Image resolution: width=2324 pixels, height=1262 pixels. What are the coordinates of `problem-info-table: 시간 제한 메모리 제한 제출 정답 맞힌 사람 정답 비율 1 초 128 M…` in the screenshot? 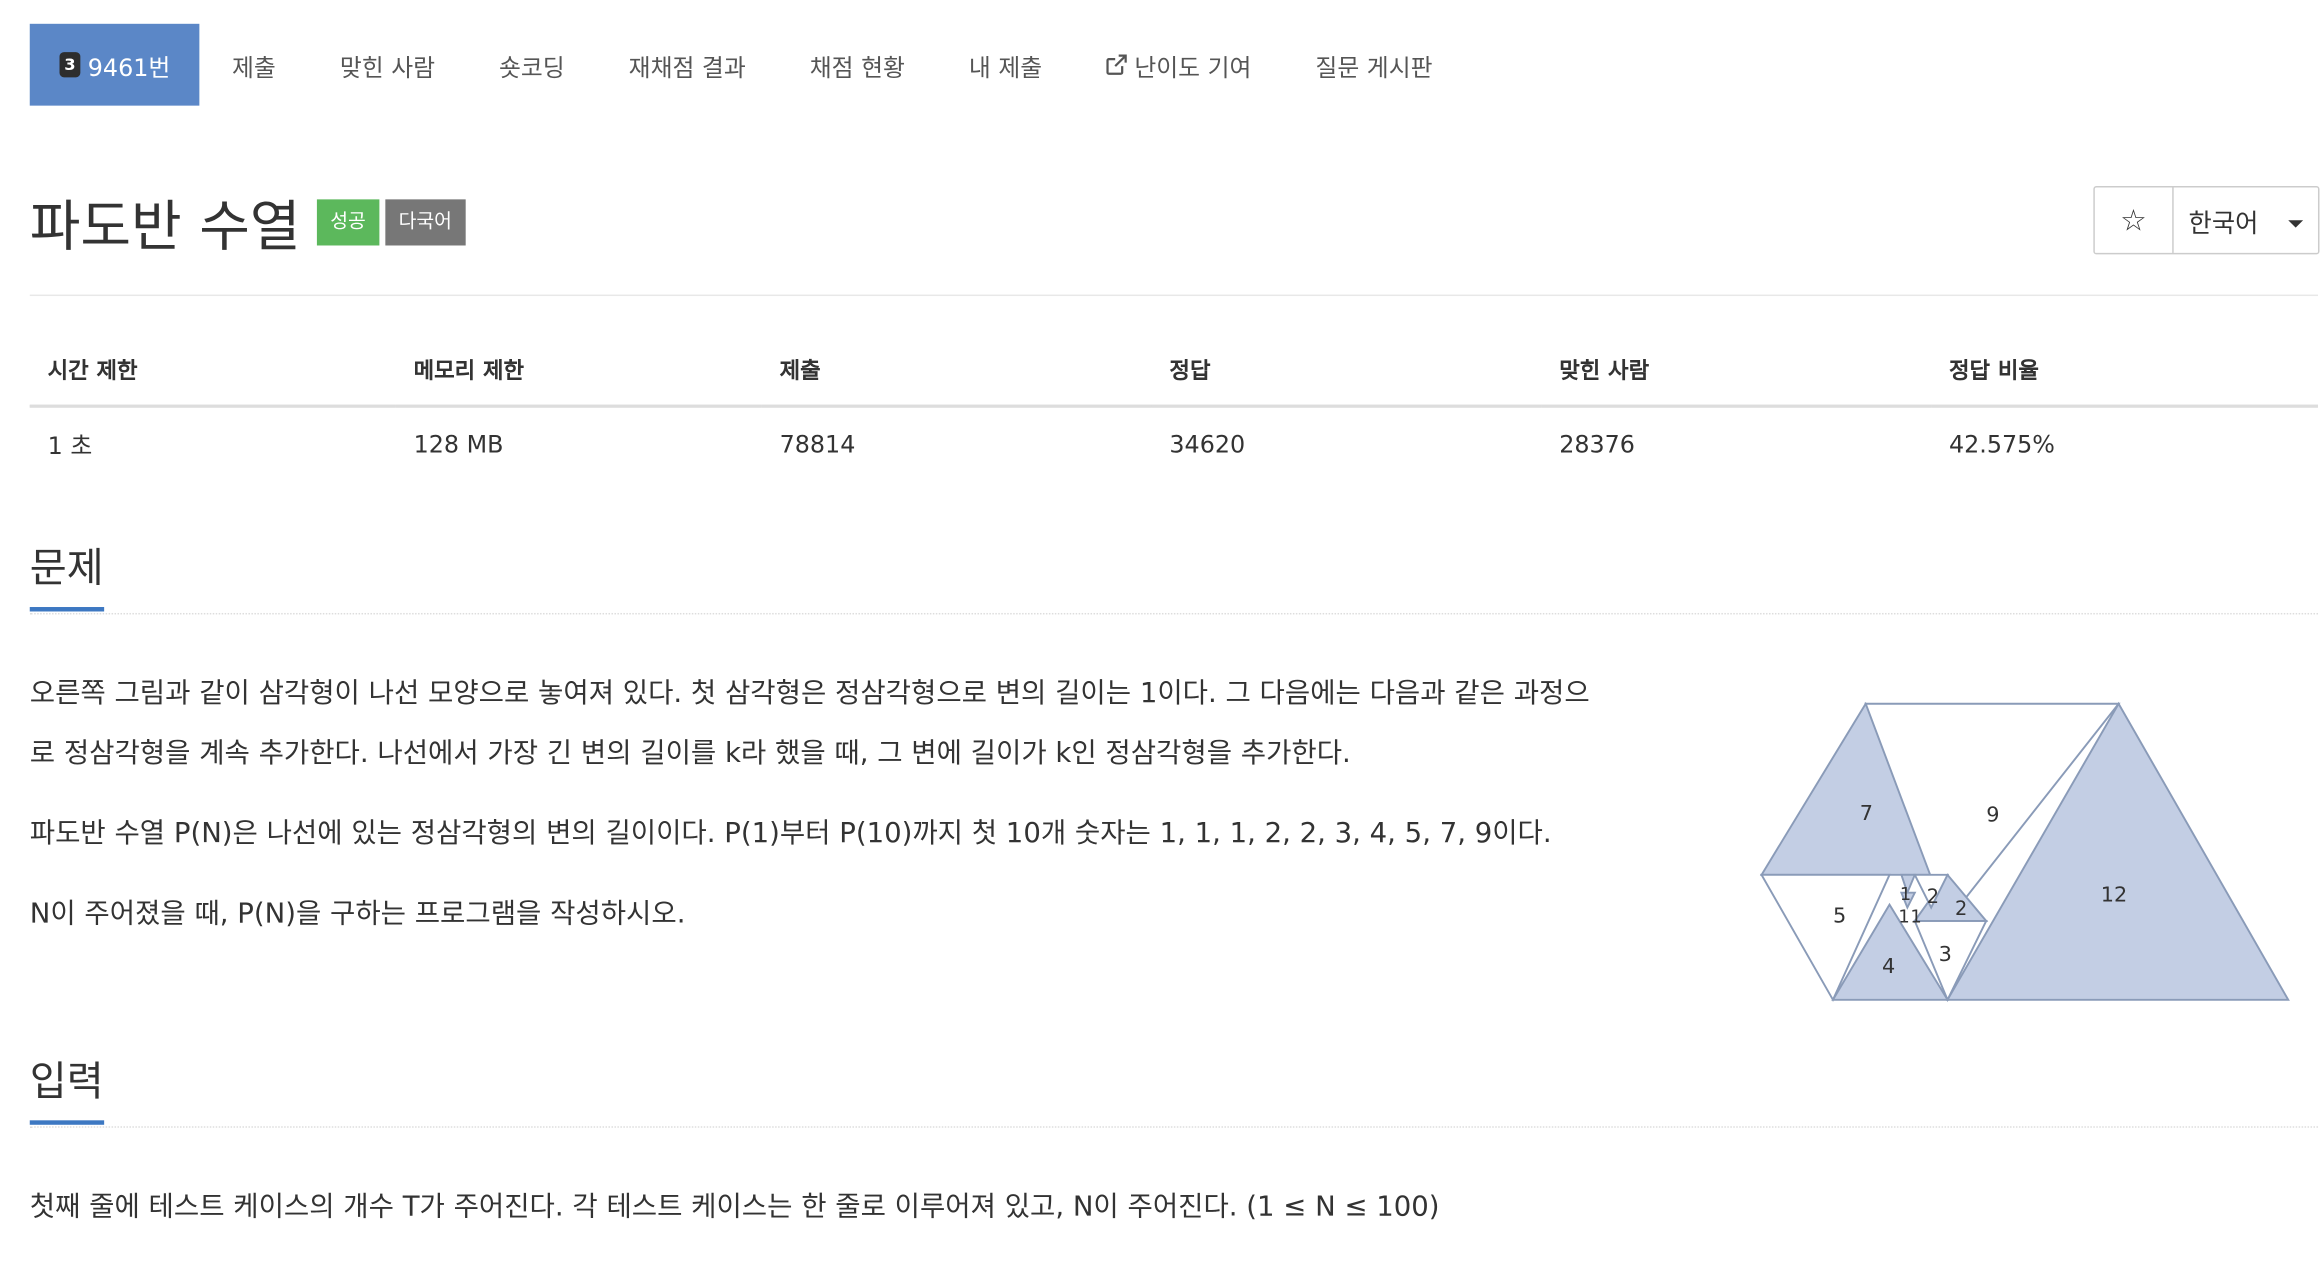 It's located at (1173, 406).